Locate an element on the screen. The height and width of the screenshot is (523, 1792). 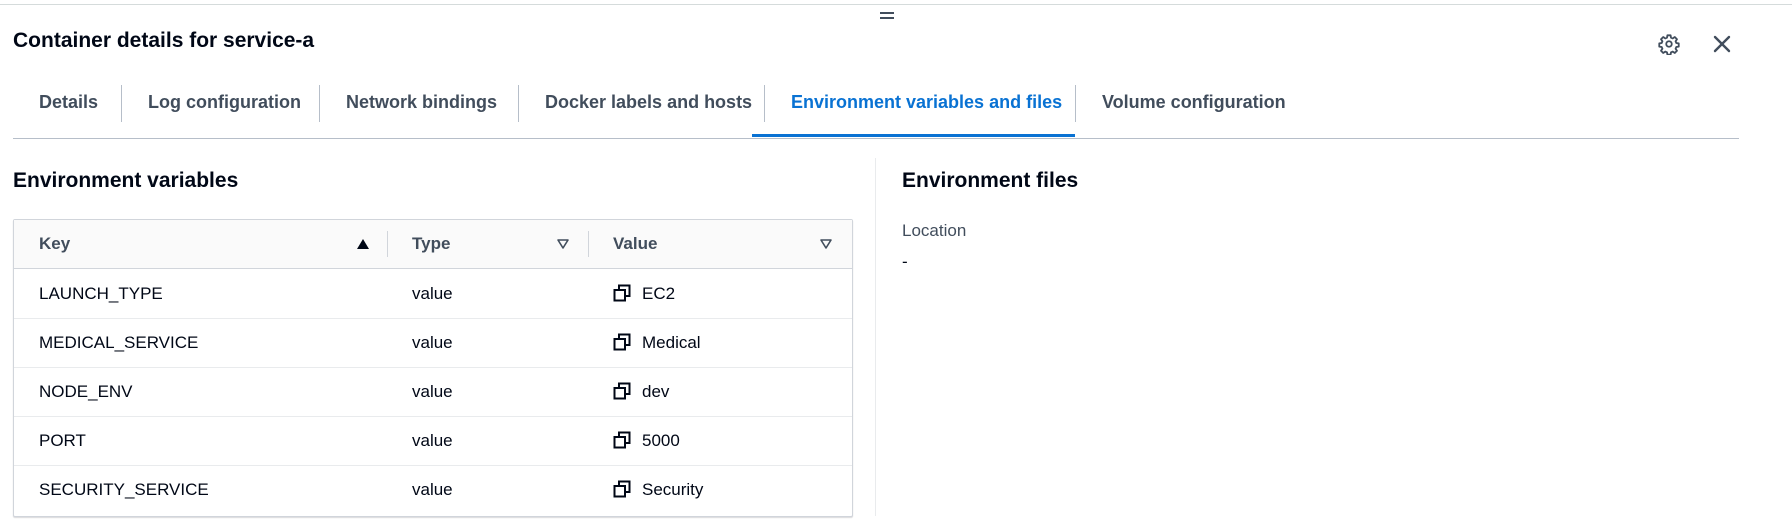
column-header-key: Key is located at coordinates (54, 244).